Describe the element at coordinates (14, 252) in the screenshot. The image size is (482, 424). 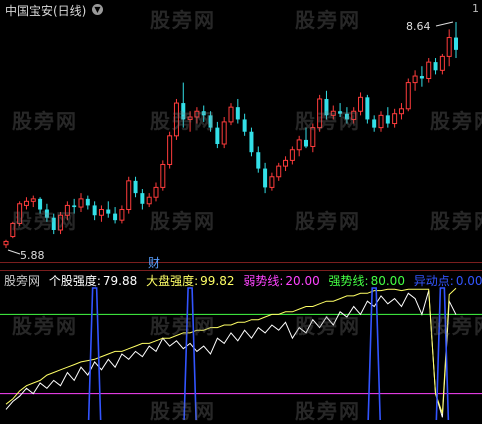
I see `low-price-arrow` at that location.